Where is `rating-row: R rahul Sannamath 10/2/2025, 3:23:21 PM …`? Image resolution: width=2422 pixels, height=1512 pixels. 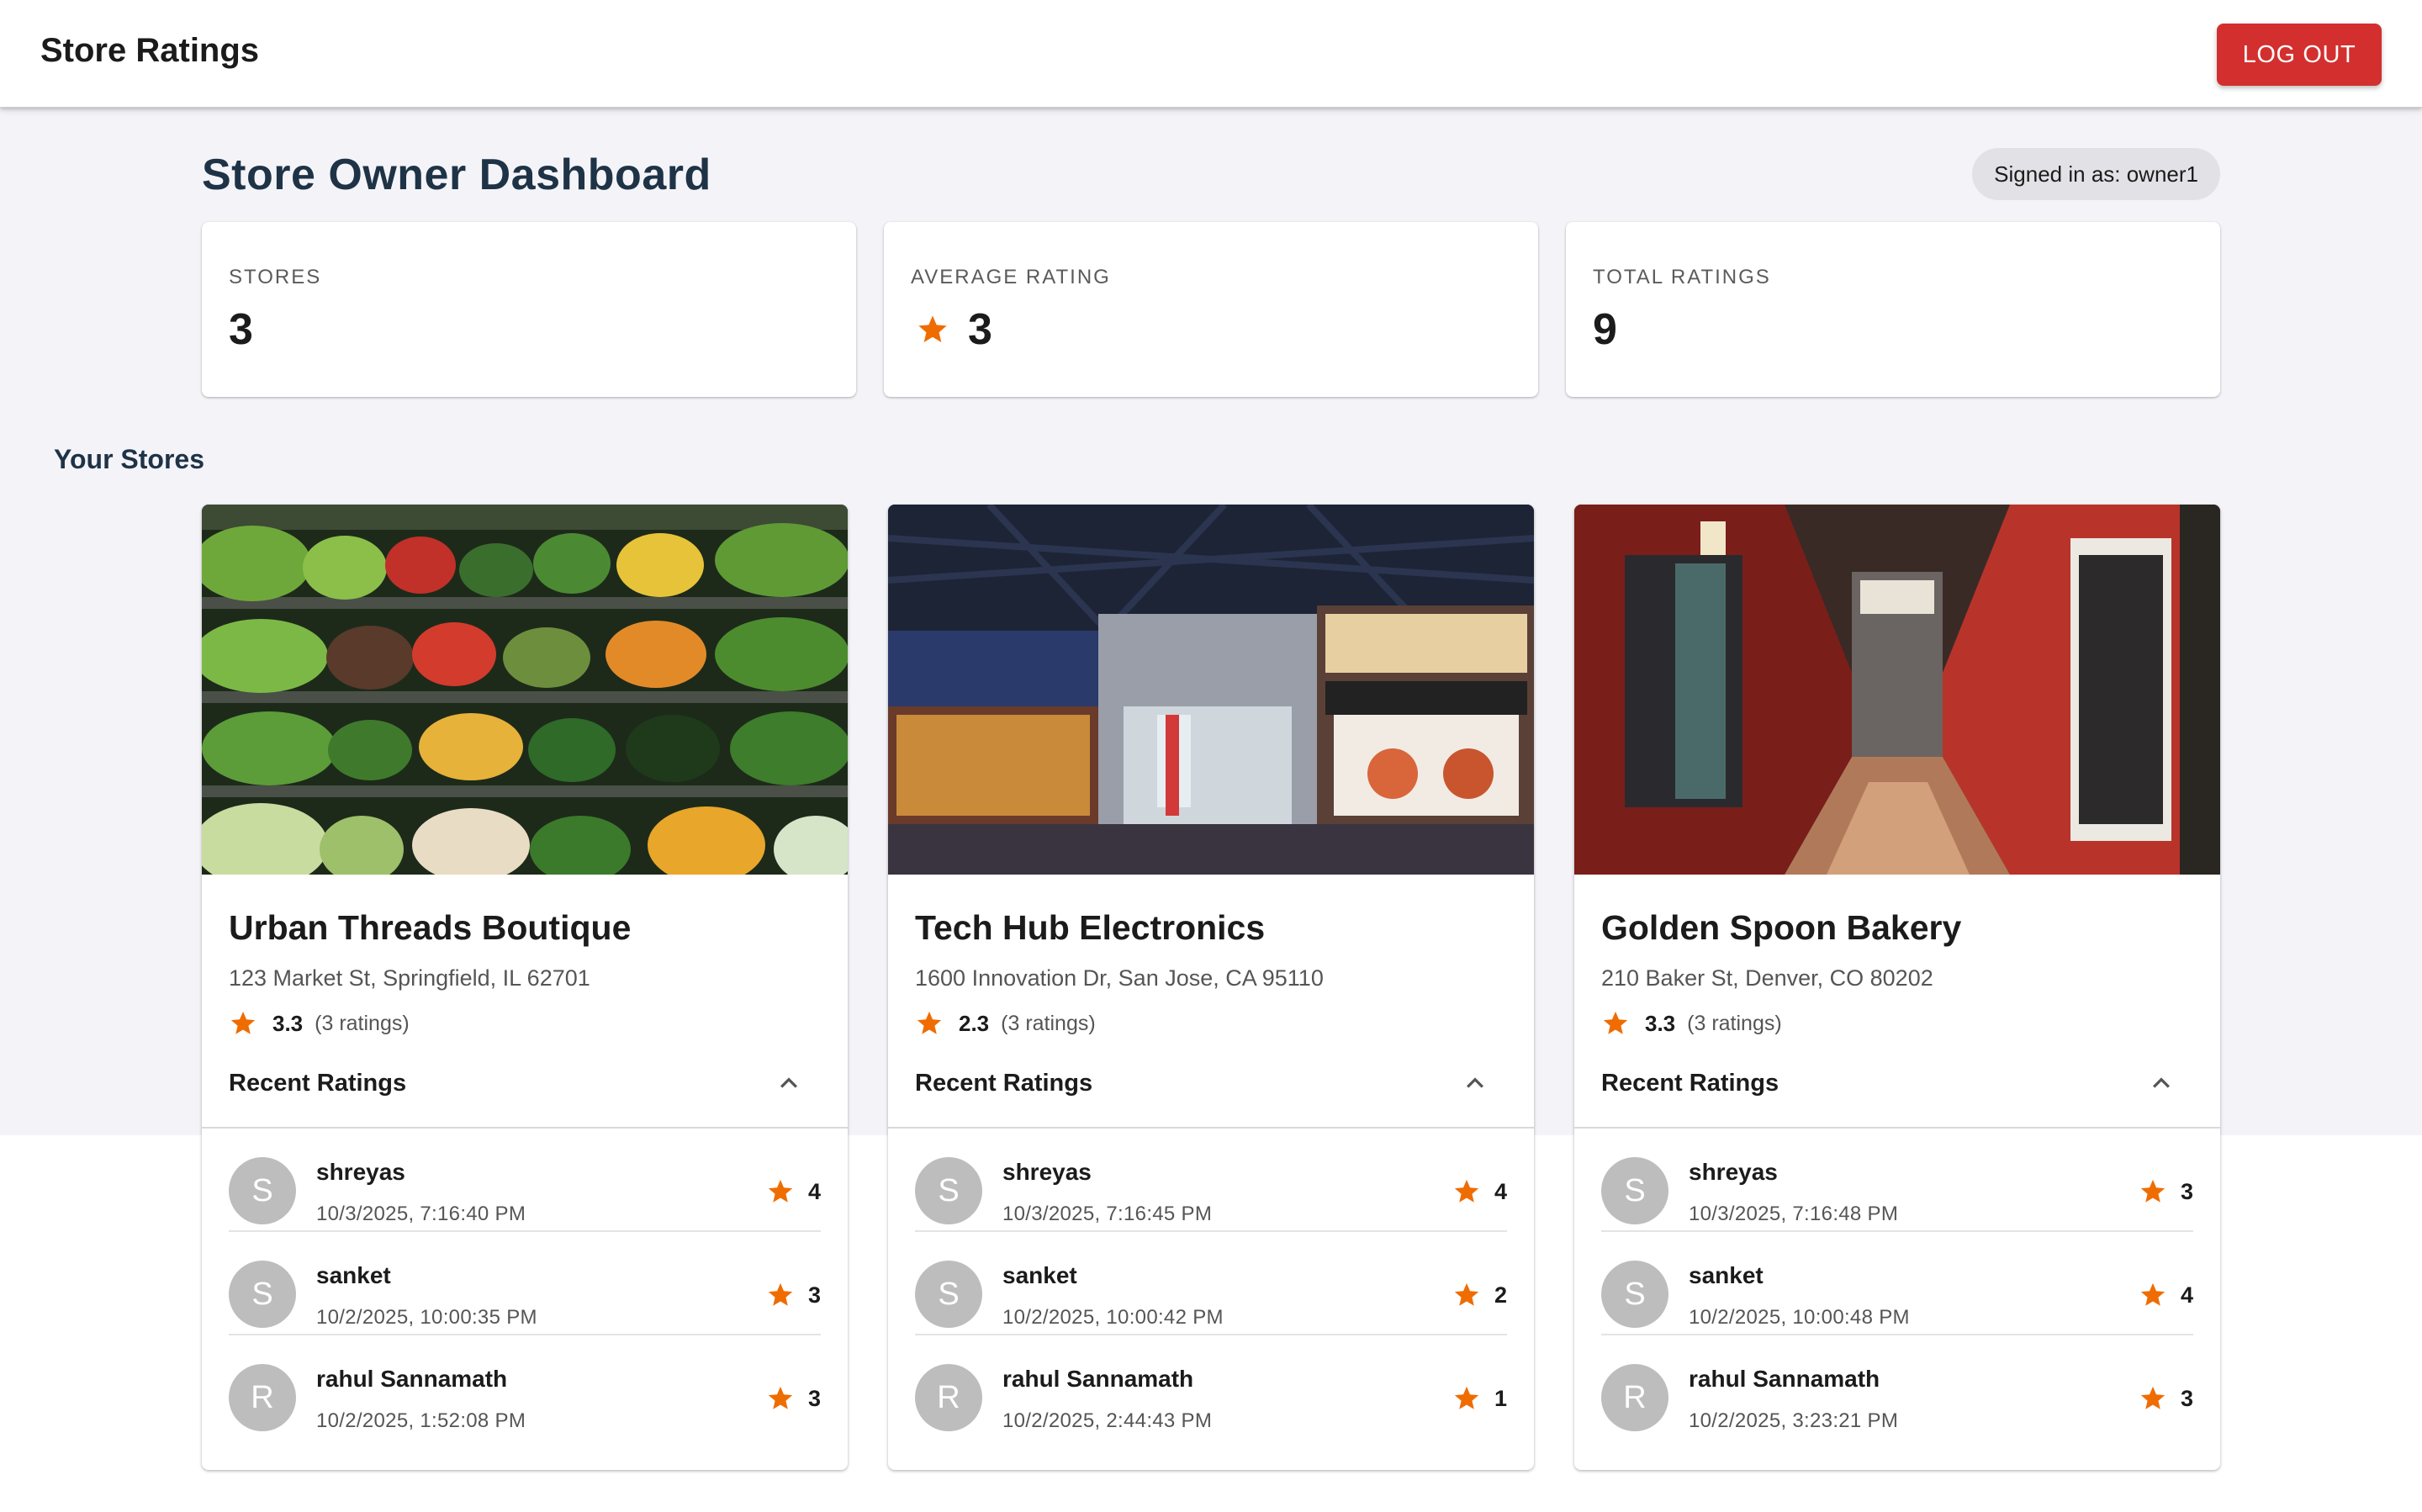 rating-row: R rahul Sannamath 10/2/2025, 3:23:21 PM … is located at coordinates (1897, 1387).